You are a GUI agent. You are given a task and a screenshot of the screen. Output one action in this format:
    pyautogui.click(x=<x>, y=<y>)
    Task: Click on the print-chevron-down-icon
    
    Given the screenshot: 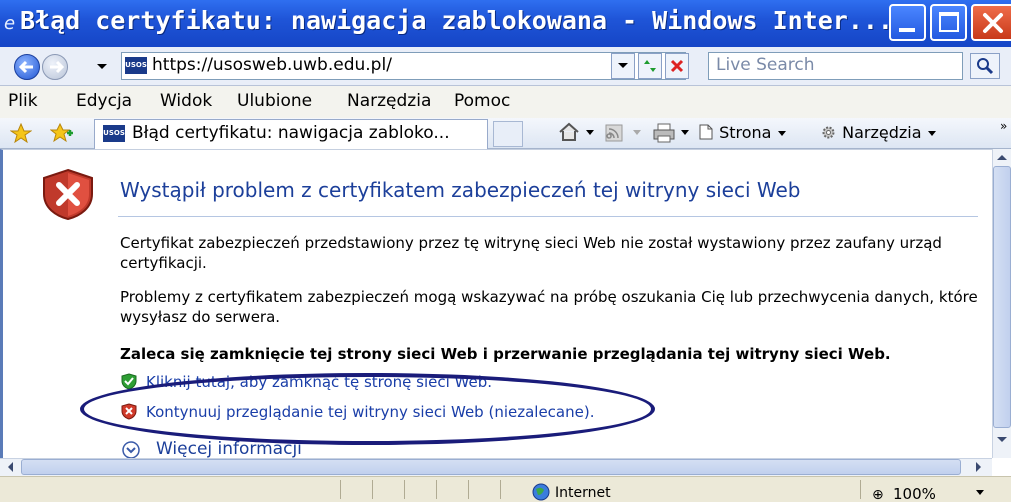 What is the action you would take?
    pyautogui.click(x=685, y=133)
    